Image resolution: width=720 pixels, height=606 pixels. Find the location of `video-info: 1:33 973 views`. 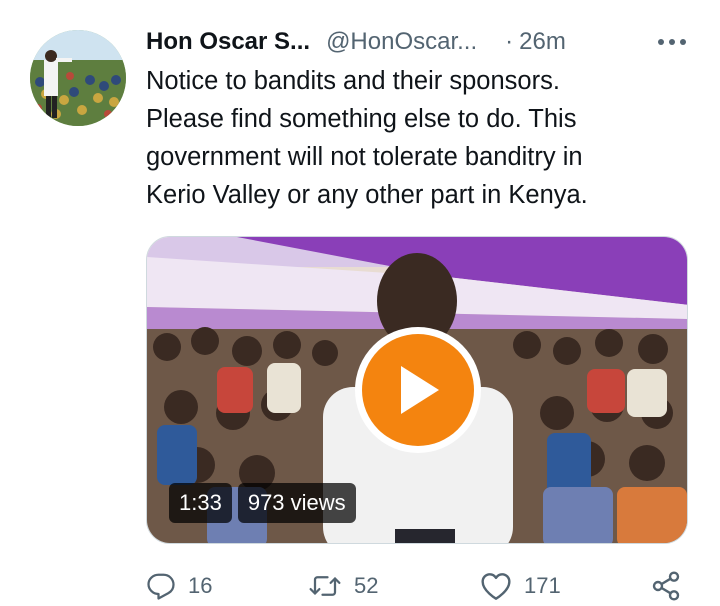

video-info: 1:33 973 views is located at coordinates (262, 503).